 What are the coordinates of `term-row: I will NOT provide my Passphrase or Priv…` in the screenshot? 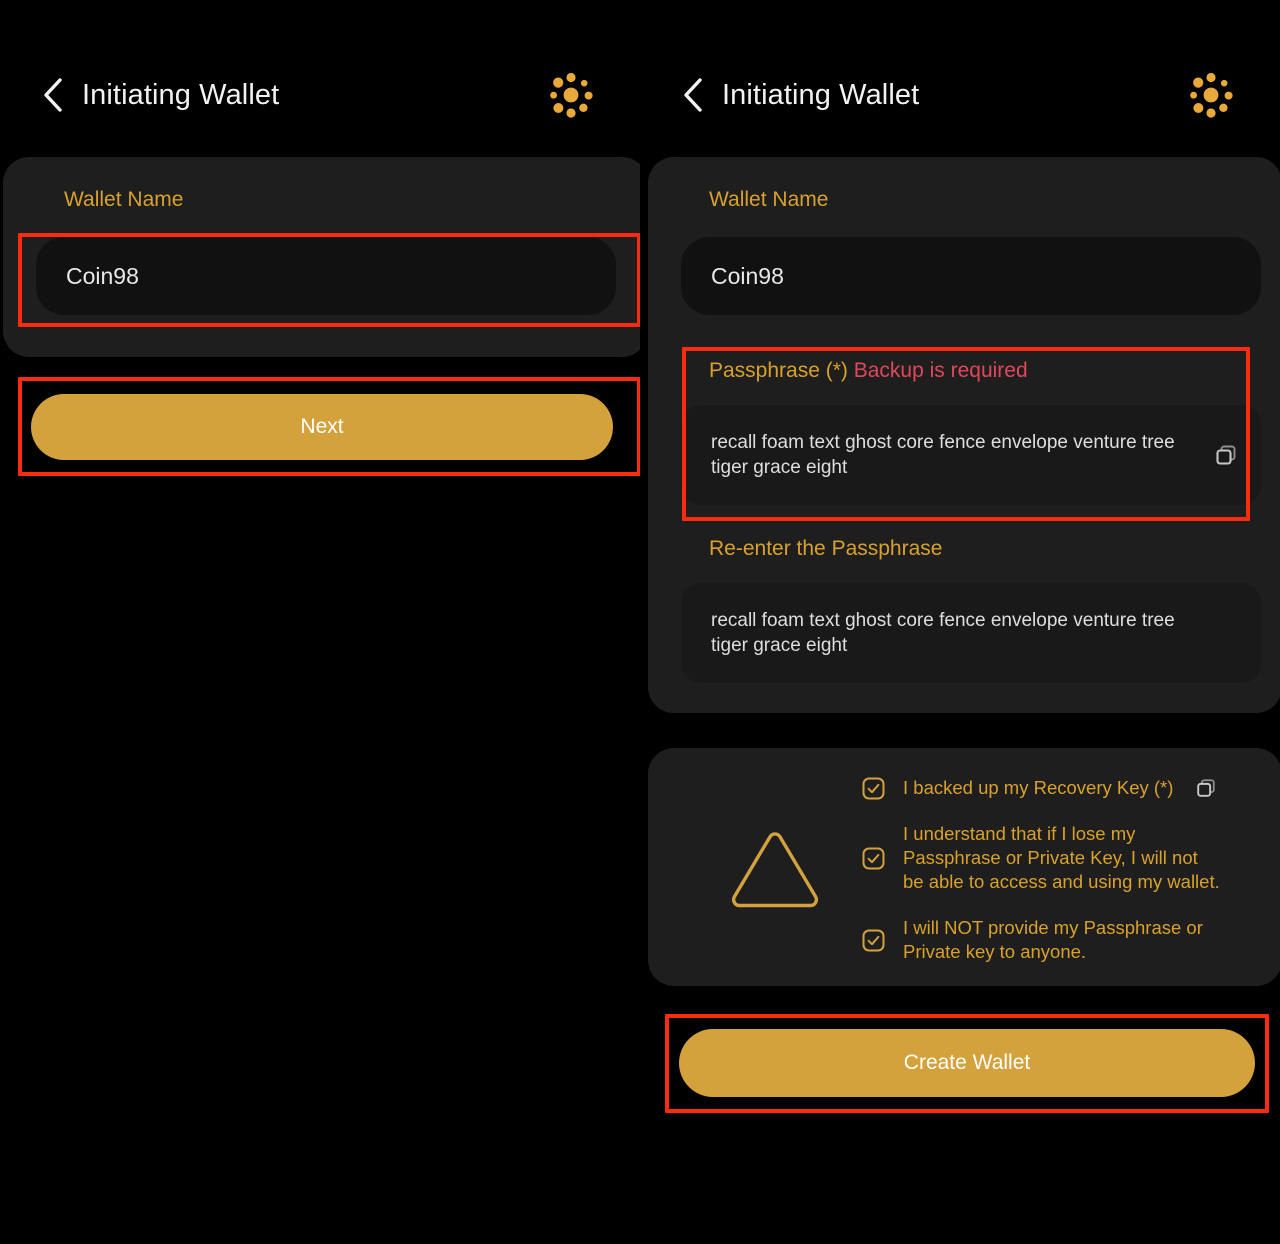 It's located at (1062, 940).